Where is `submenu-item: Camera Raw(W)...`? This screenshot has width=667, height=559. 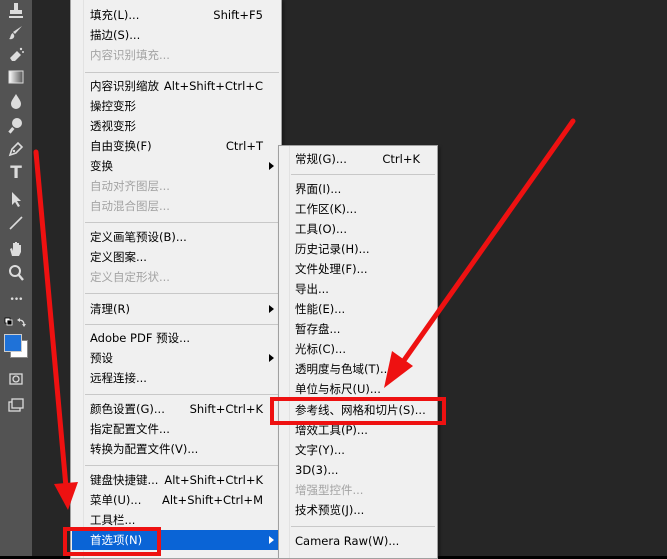 submenu-item: Camera Raw(W)... is located at coordinates (358, 541).